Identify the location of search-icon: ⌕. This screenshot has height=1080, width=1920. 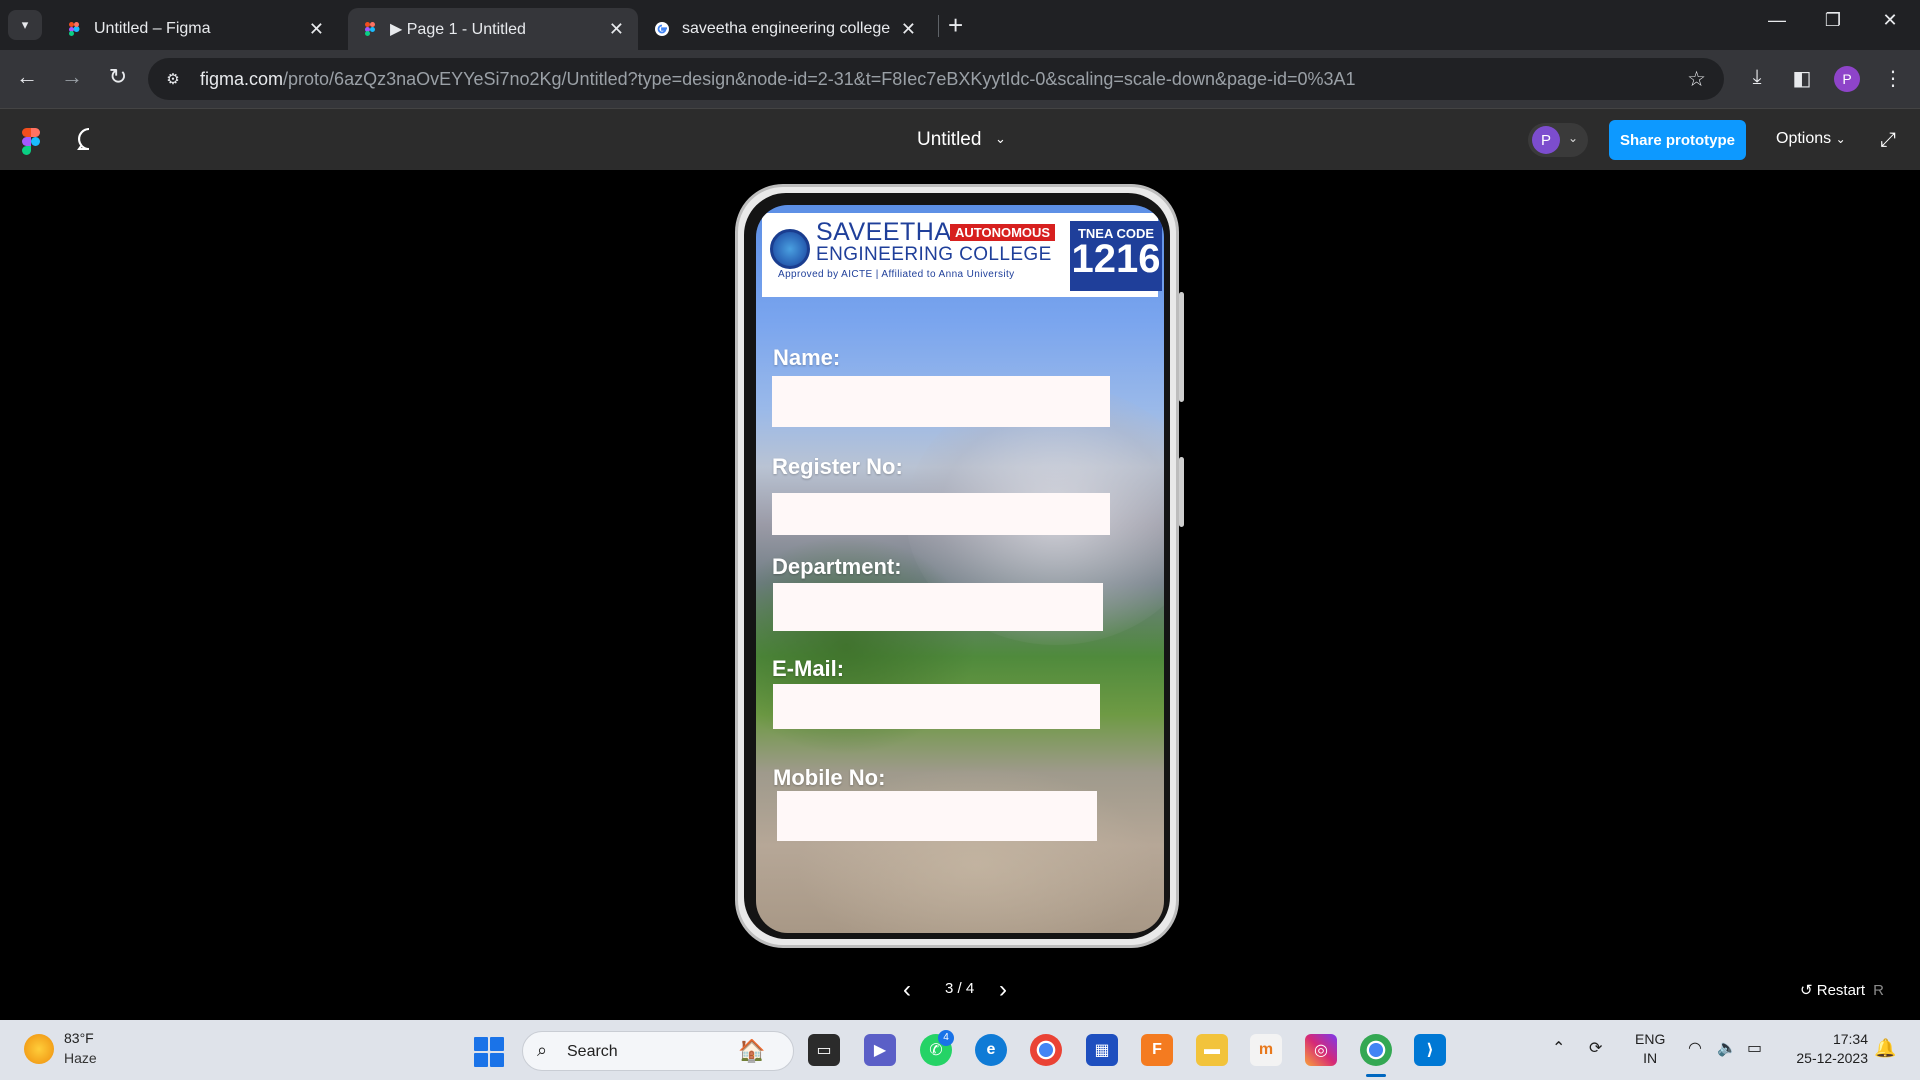
(542, 1050).